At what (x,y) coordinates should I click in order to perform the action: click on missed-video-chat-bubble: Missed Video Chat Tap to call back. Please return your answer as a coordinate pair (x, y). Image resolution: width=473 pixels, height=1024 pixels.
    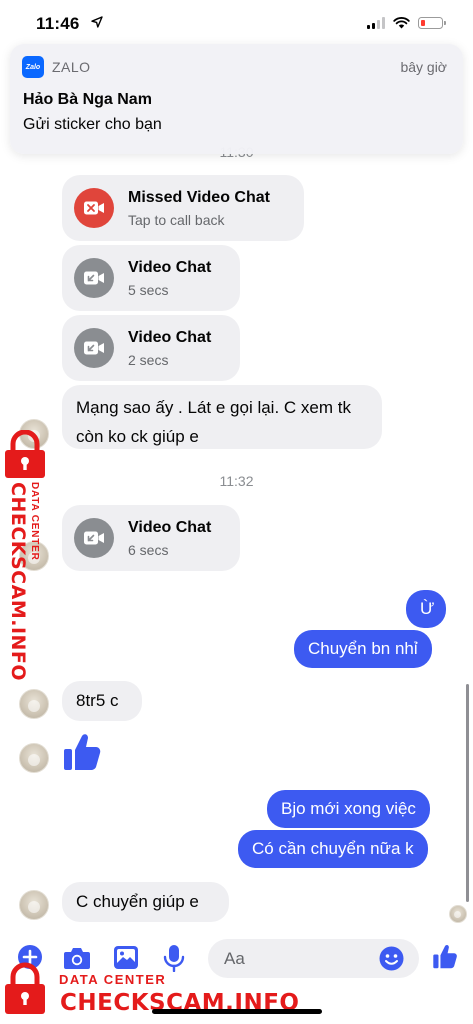
    Looking at the image, I should click on (183, 208).